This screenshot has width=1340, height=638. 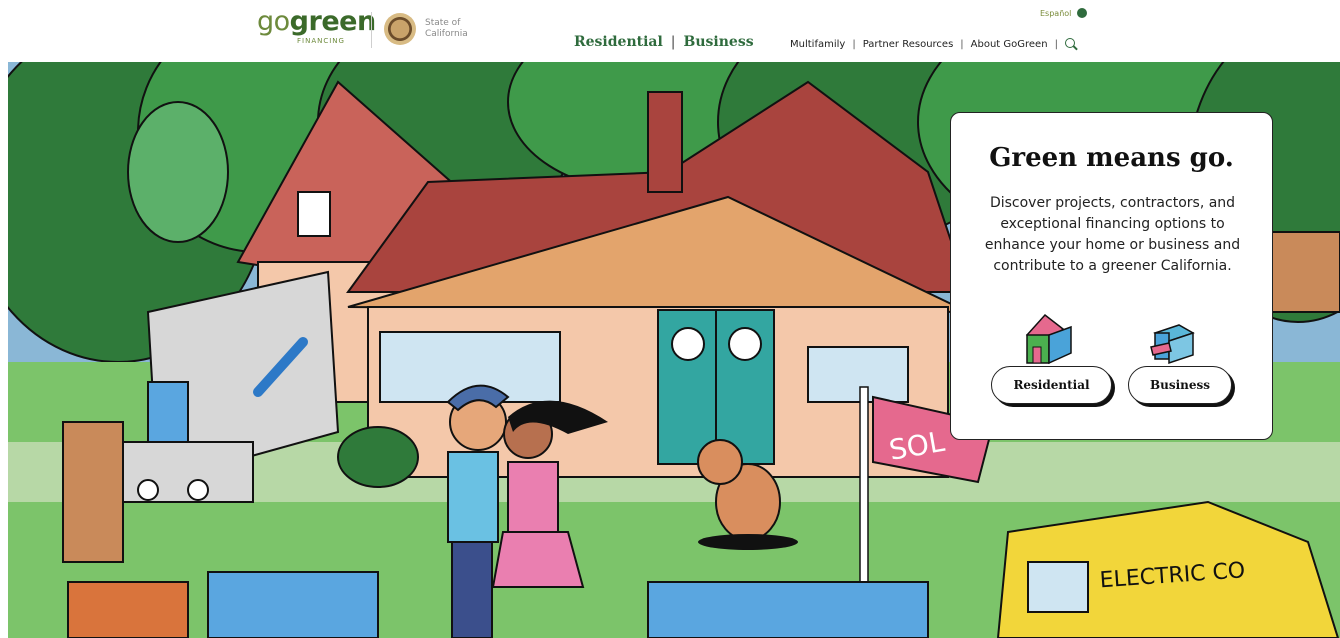 What do you see at coordinates (1055, 13) in the screenshot?
I see `language-link: Español` at bounding box center [1055, 13].